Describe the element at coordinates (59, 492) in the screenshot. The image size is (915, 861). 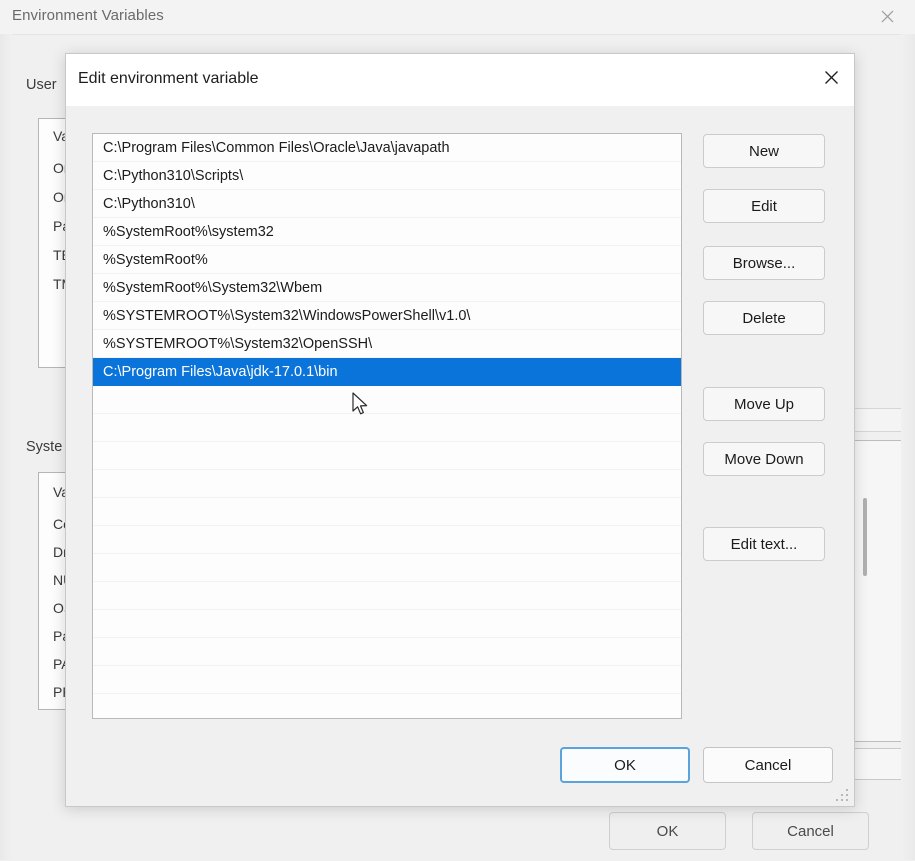
I see `system-variables-column-header: Va` at that location.